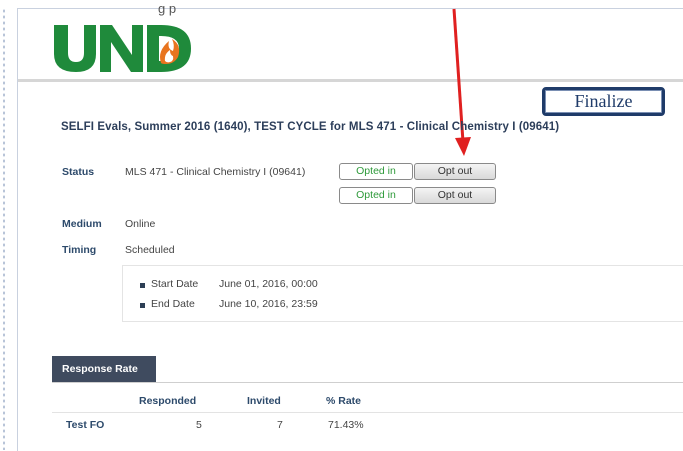  Describe the element at coordinates (215, 172) in the screenshot. I see `status-course: MLS 471 - Clinical Chemistry I (09641)` at that location.